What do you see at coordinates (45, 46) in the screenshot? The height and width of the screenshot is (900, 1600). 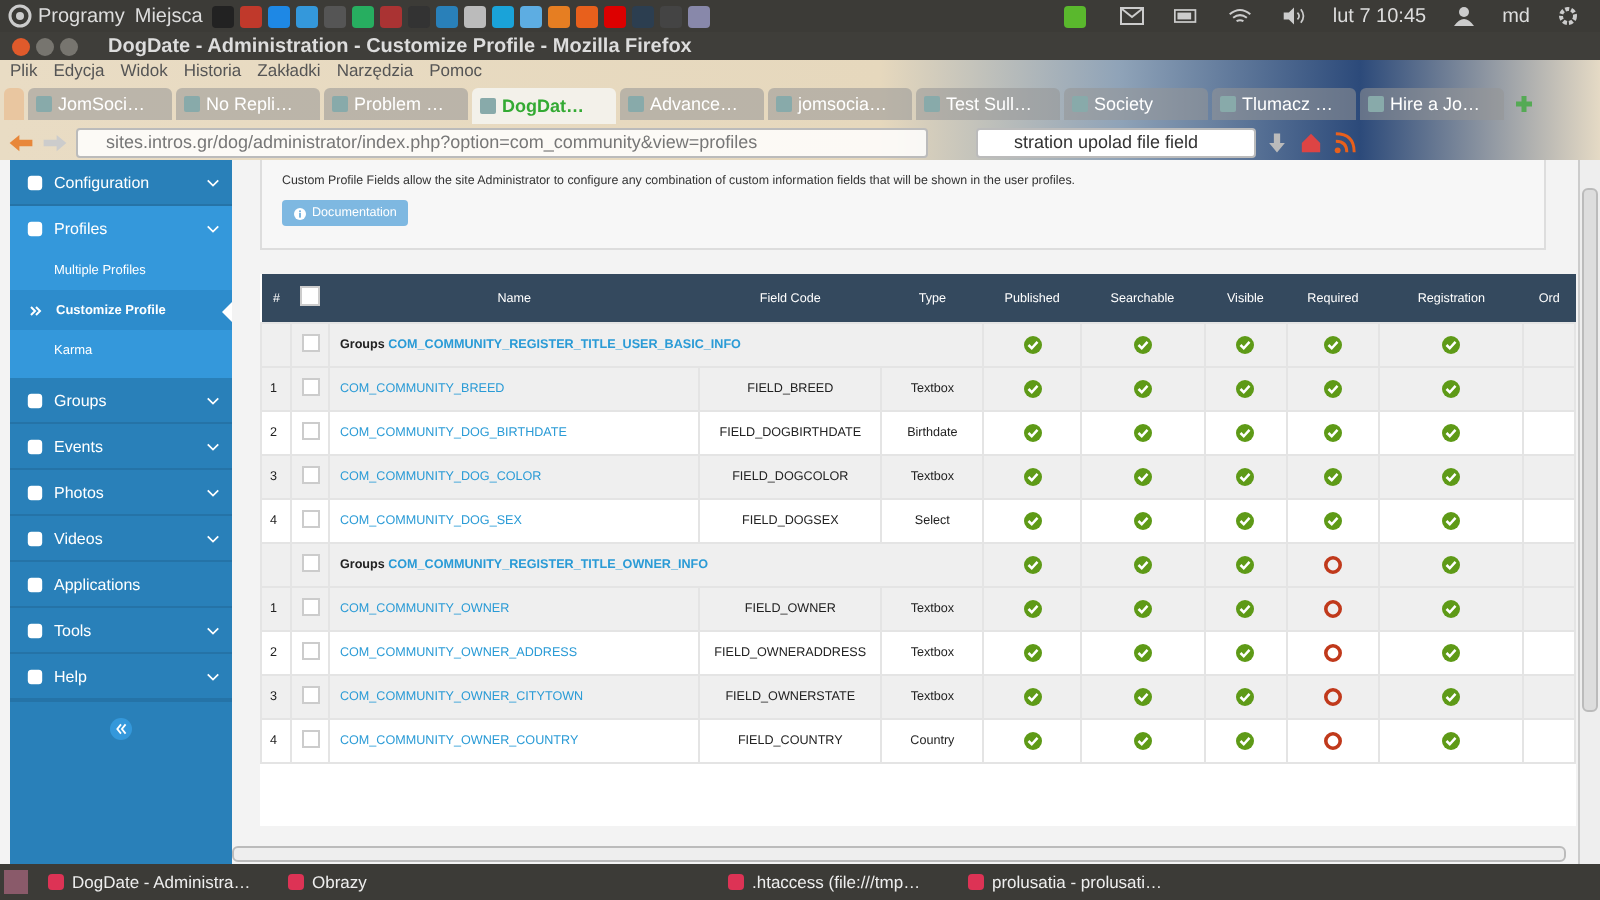 I see `minimize-icon` at bounding box center [45, 46].